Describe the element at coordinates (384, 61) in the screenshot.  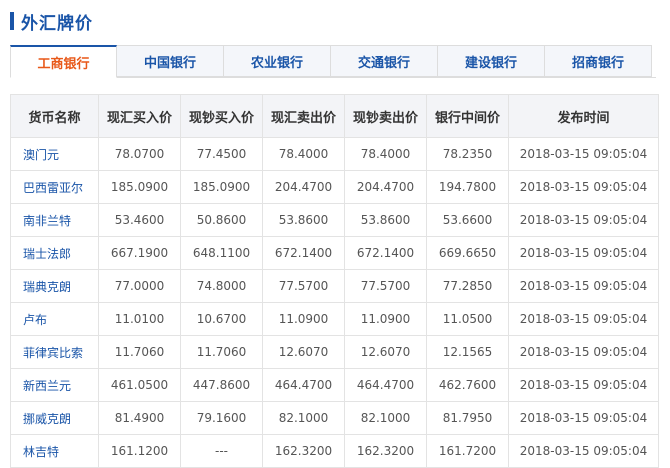
I see `tab-bocom: 交通银行` at that location.